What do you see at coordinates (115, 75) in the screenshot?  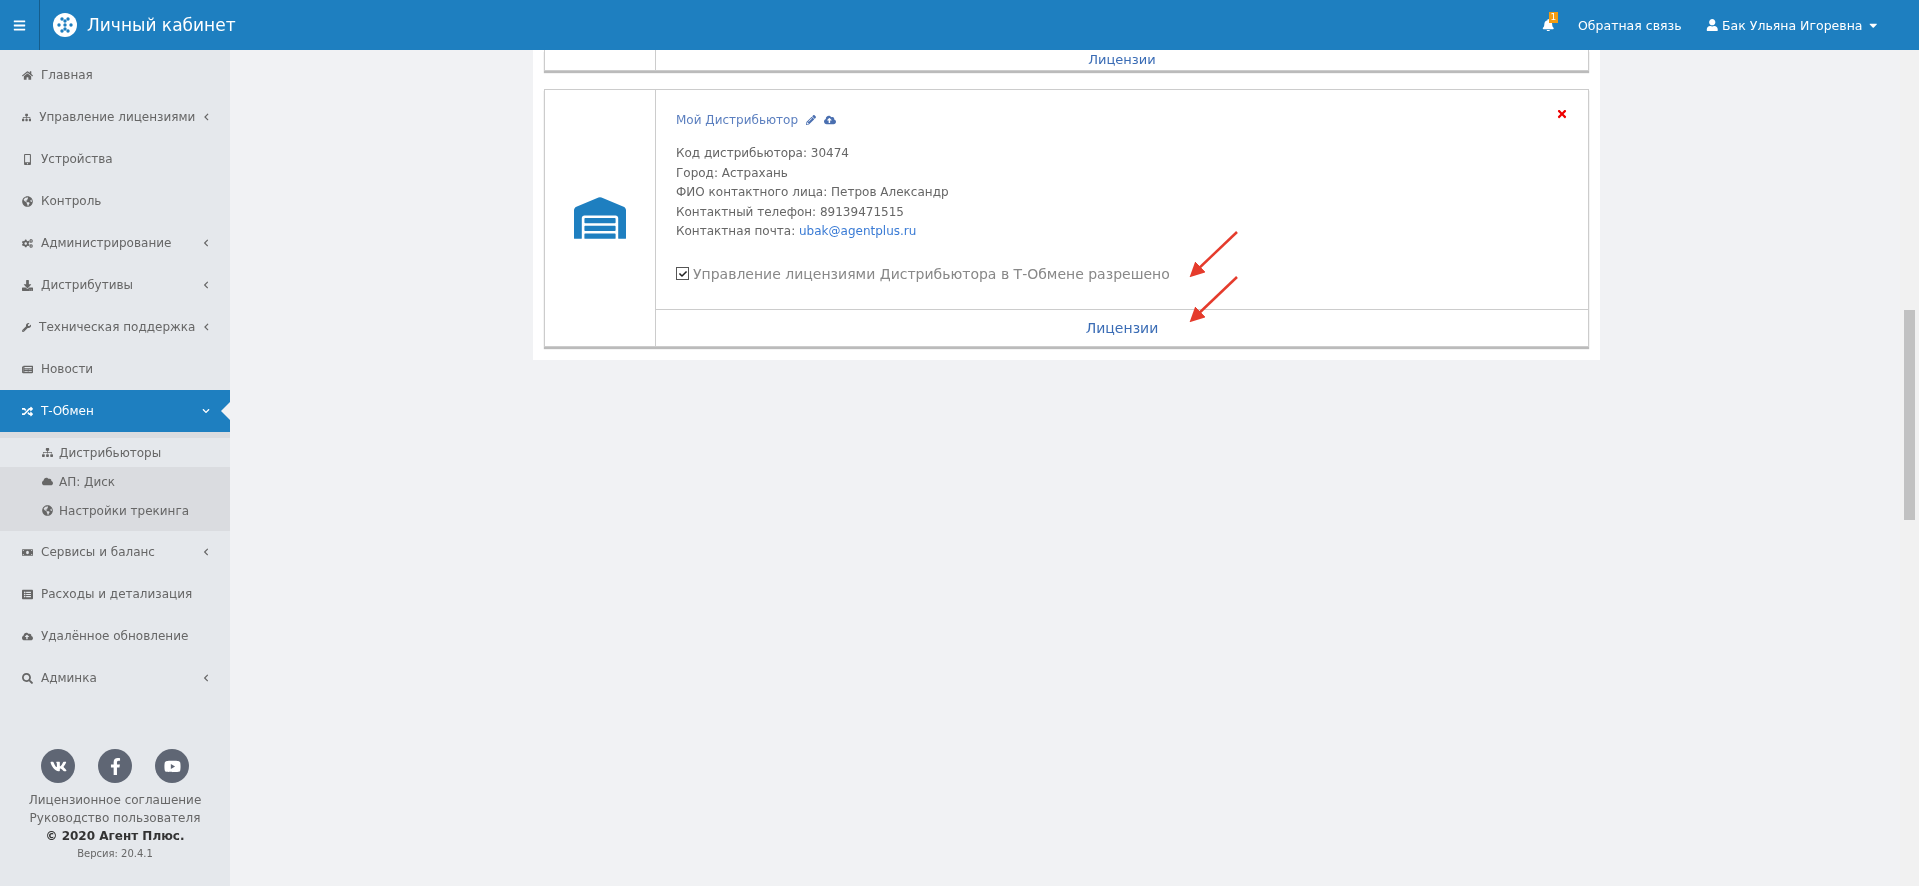 I see `sidebar-item: Главная` at bounding box center [115, 75].